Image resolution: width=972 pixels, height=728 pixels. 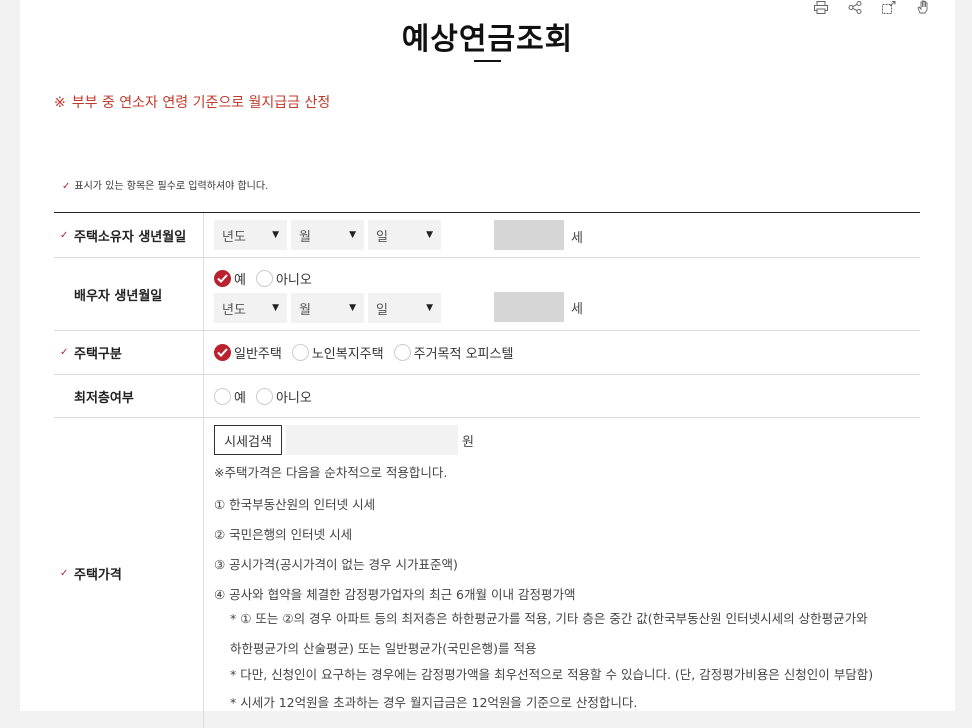 What do you see at coordinates (98, 354) in the screenshot?
I see `house-type-label-text: 주택구분` at bounding box center [98, 354].